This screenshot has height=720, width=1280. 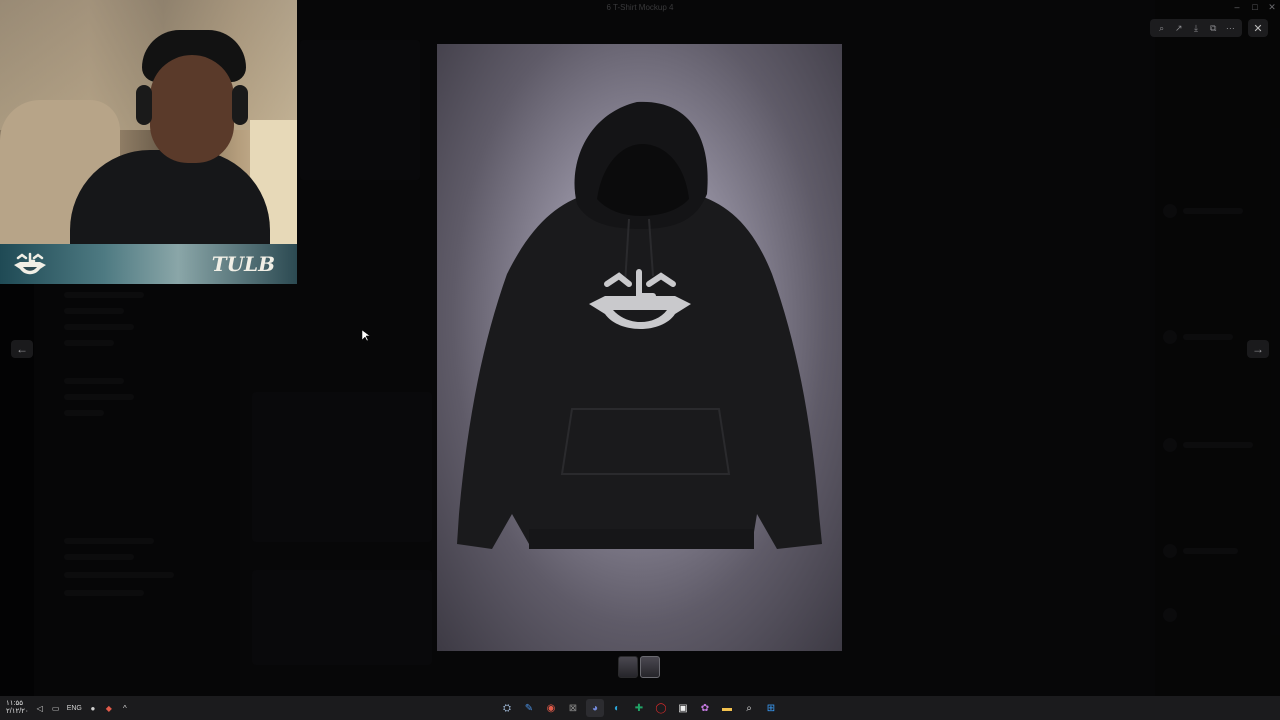 What do you see at coordinates (628, 667) in the screenshot?
I see `thumbnail` at bounding box center [628, 667].